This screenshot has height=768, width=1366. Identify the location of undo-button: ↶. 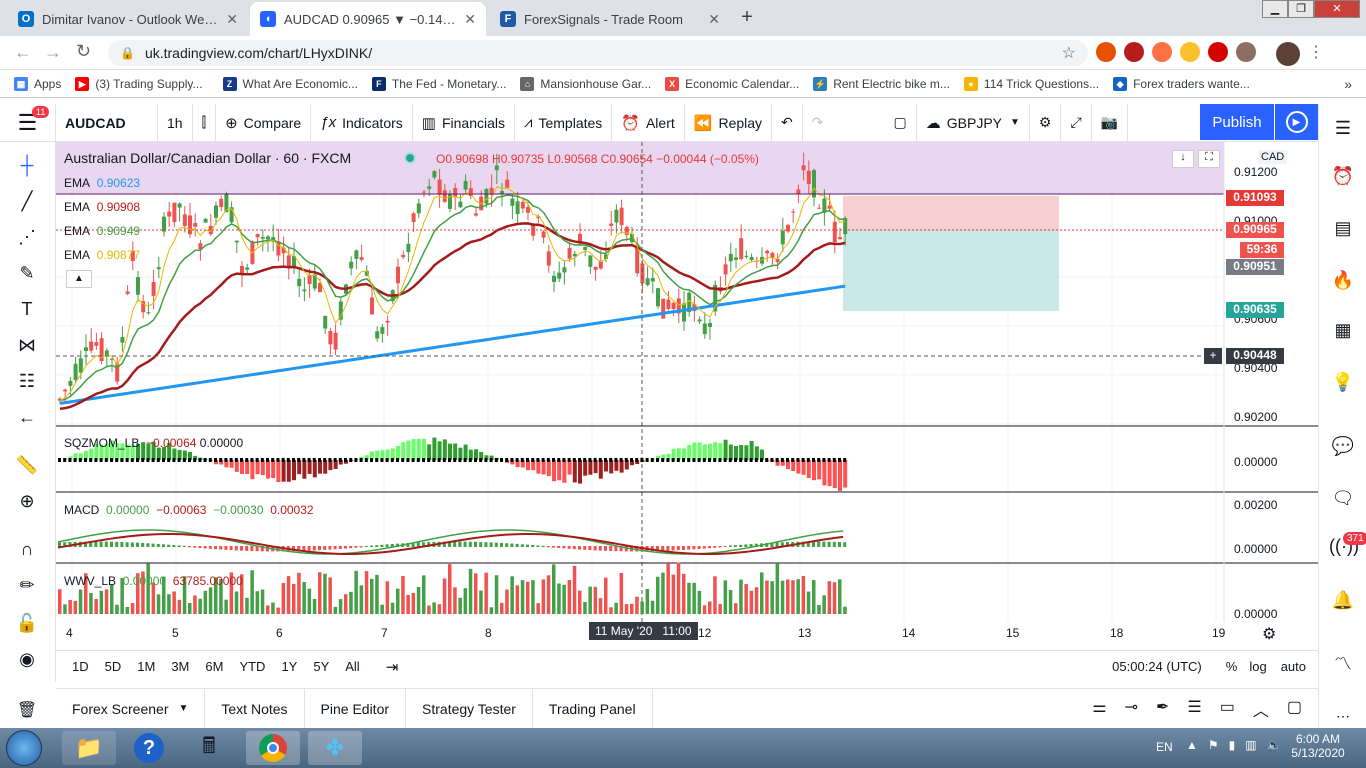
(787, 122).